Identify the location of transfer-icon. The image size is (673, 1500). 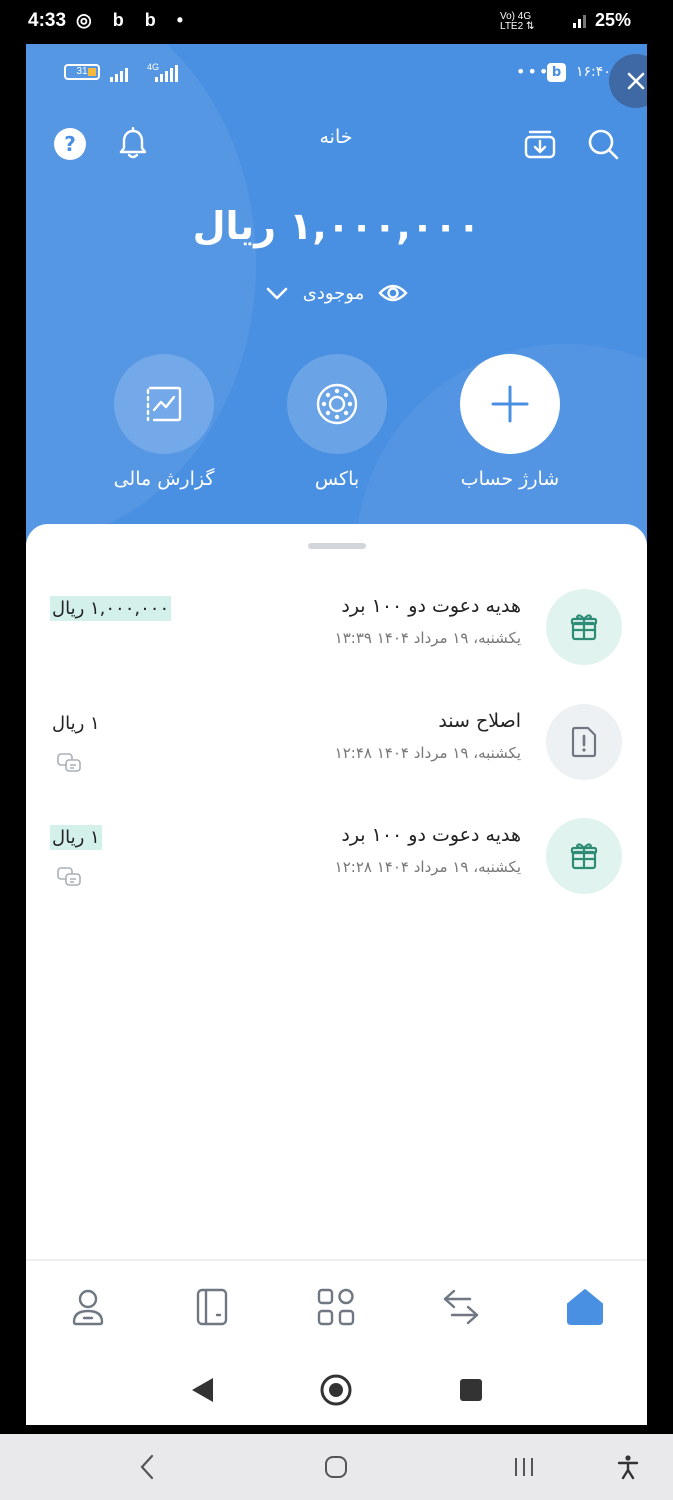
(461, 1307).